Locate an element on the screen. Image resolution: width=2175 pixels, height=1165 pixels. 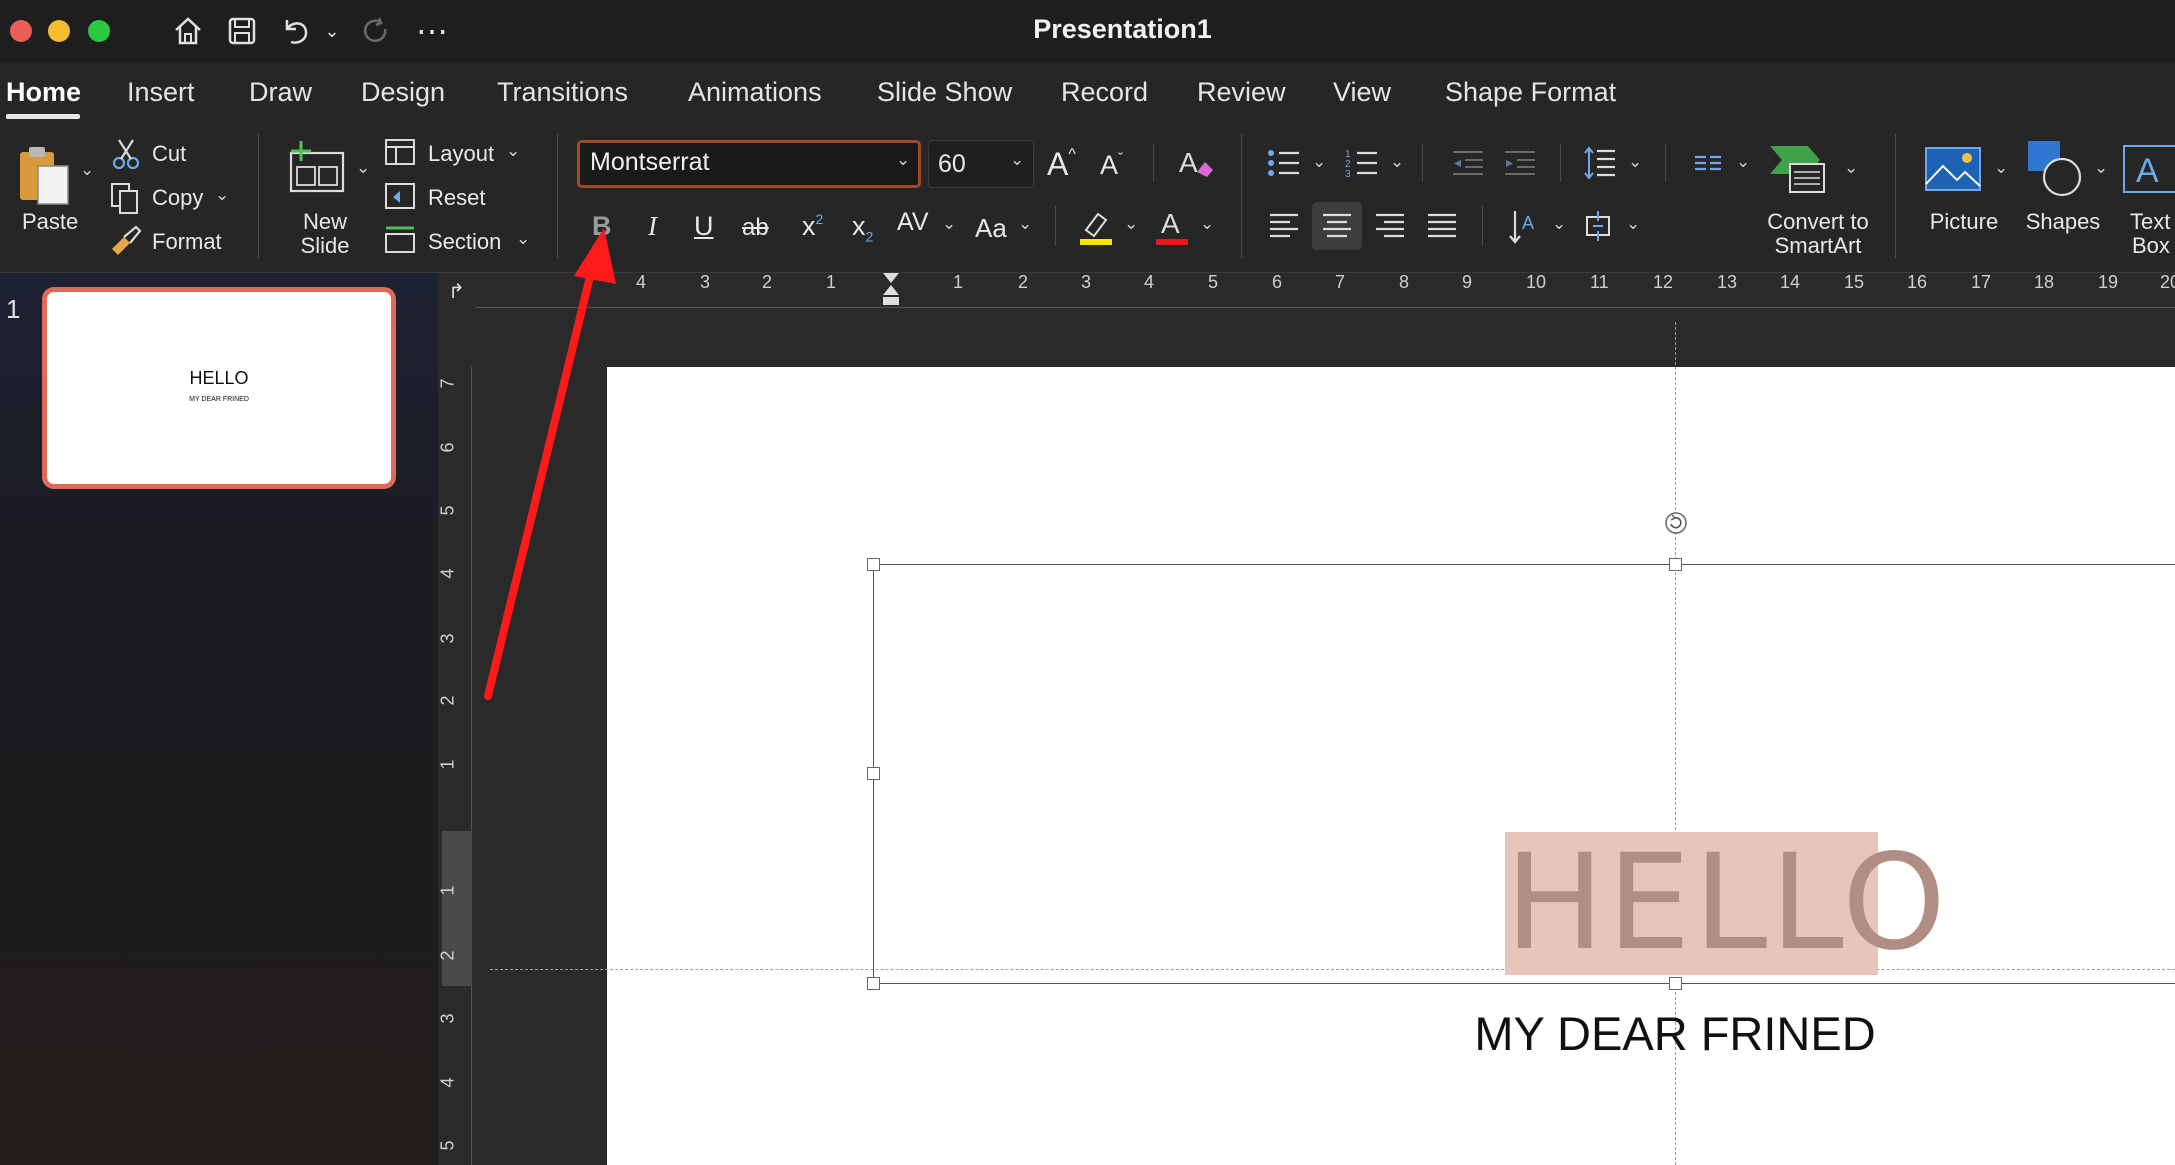
layout-icon is located at coordinates (400, 152).